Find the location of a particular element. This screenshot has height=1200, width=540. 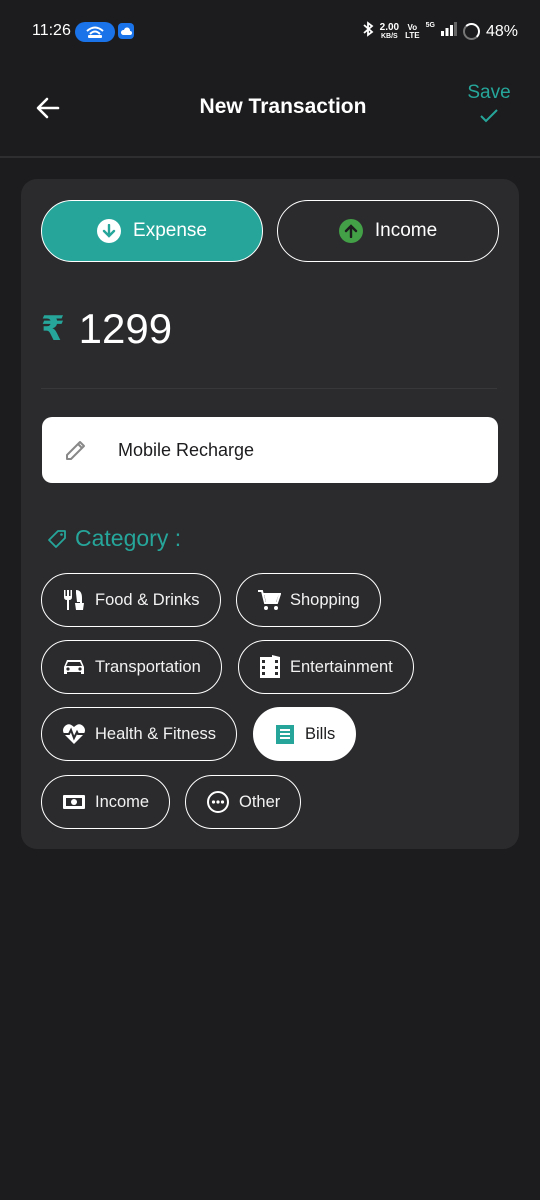

category-chip-other: Other is located at coordinates (243, 802).